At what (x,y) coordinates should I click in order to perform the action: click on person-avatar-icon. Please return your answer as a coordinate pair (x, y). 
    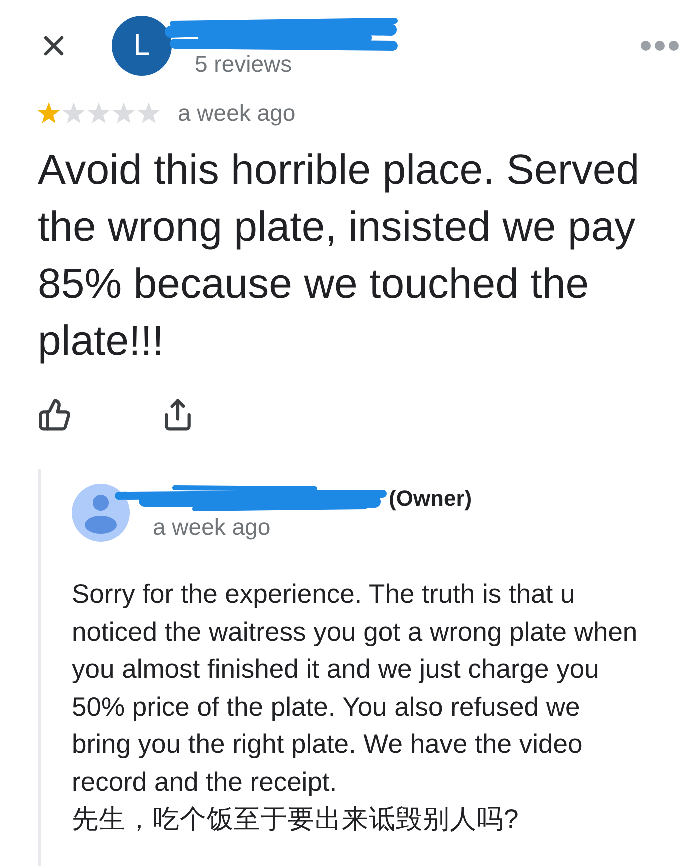
    Looking at the image, I should click on (101, 513).